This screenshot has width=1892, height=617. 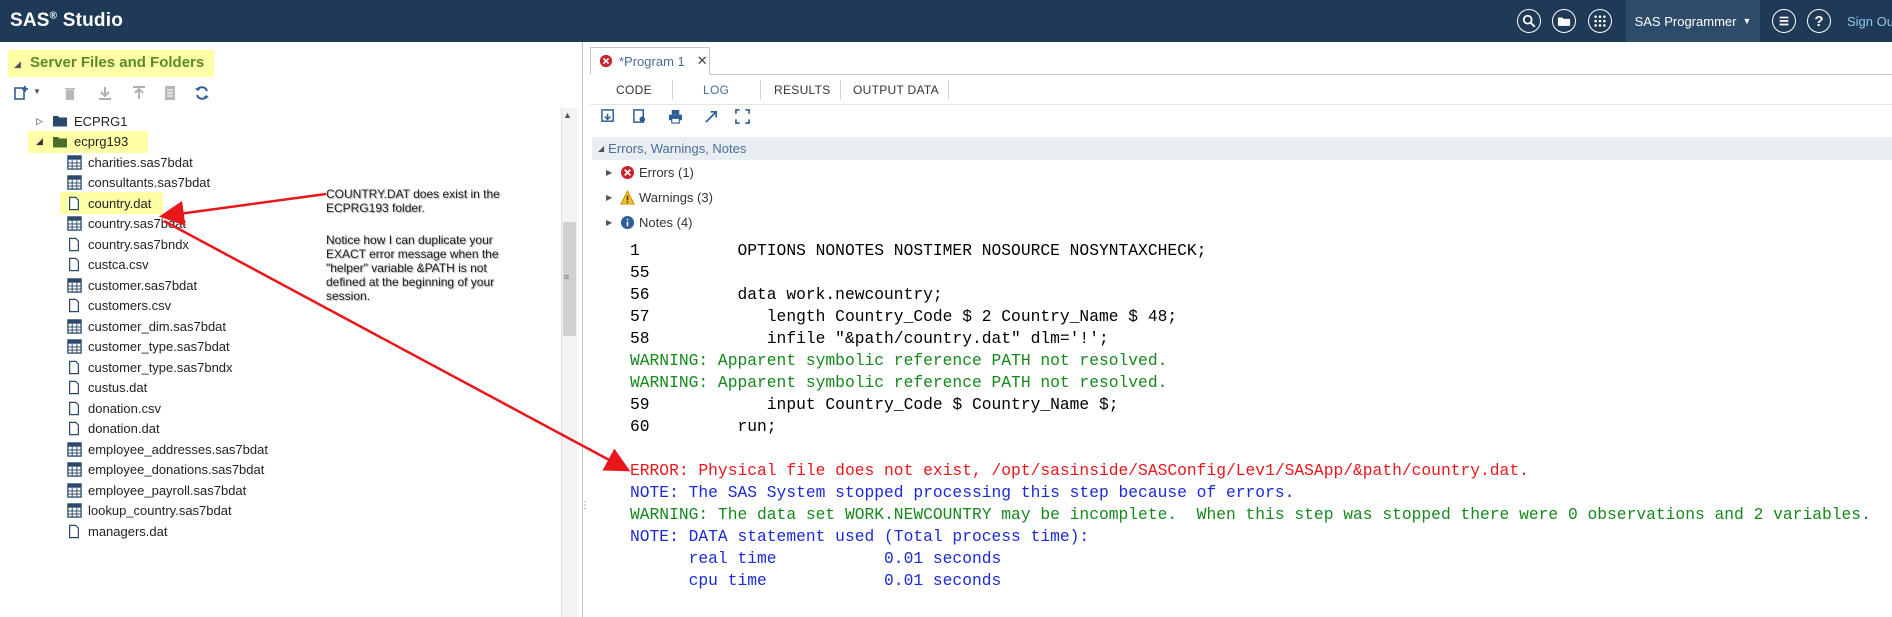 What do you see at coordinates (243, 209) in the screenshot?
I see `arrow-to-file` at bounding box center [243, 209].